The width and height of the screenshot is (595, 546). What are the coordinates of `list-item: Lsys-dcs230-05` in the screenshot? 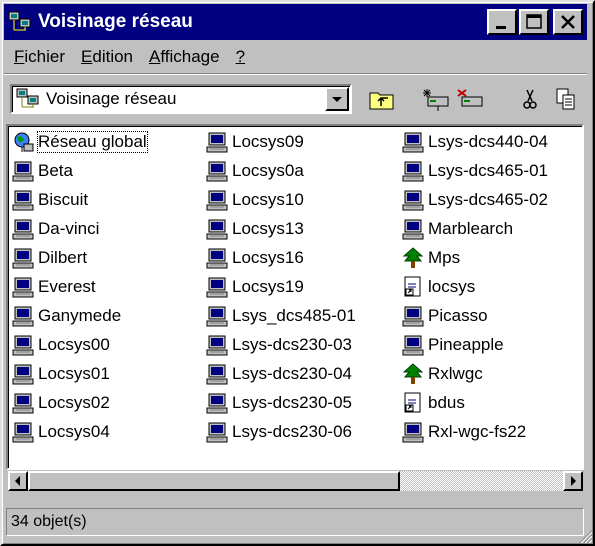 It's located at (279, 403).